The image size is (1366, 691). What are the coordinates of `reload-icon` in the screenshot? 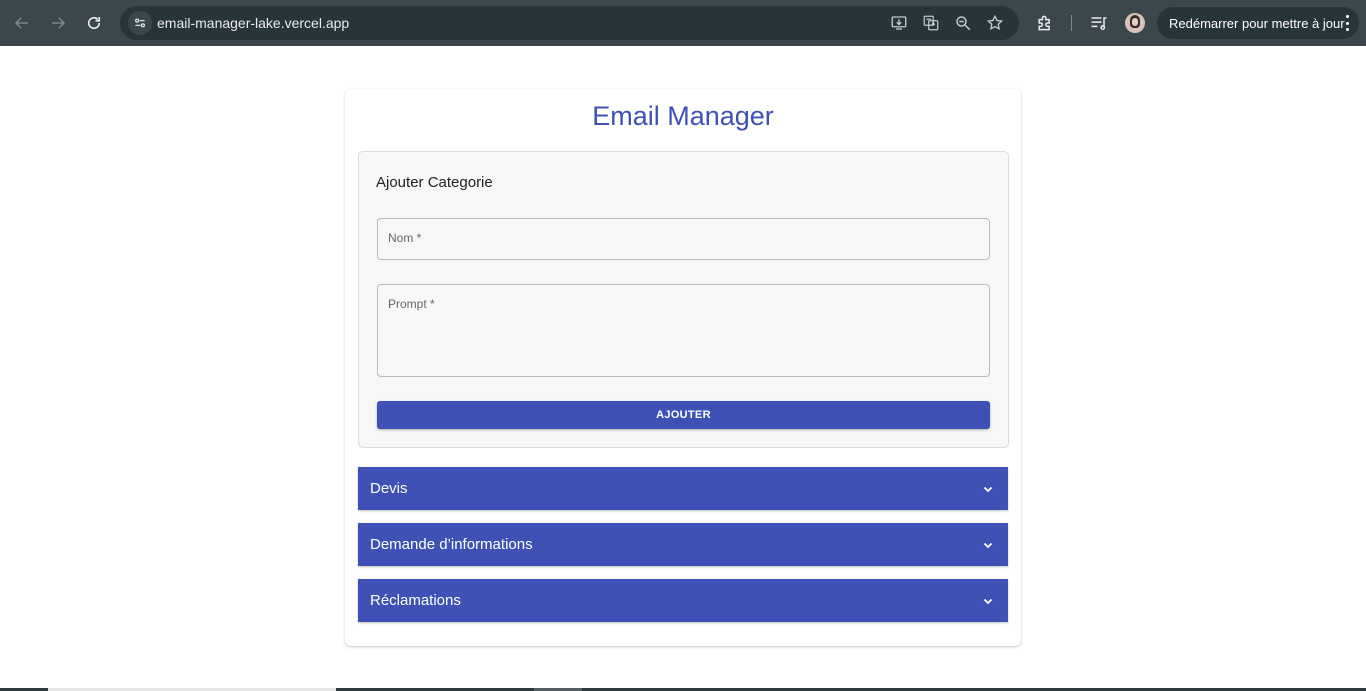 It's located at (94, 23).